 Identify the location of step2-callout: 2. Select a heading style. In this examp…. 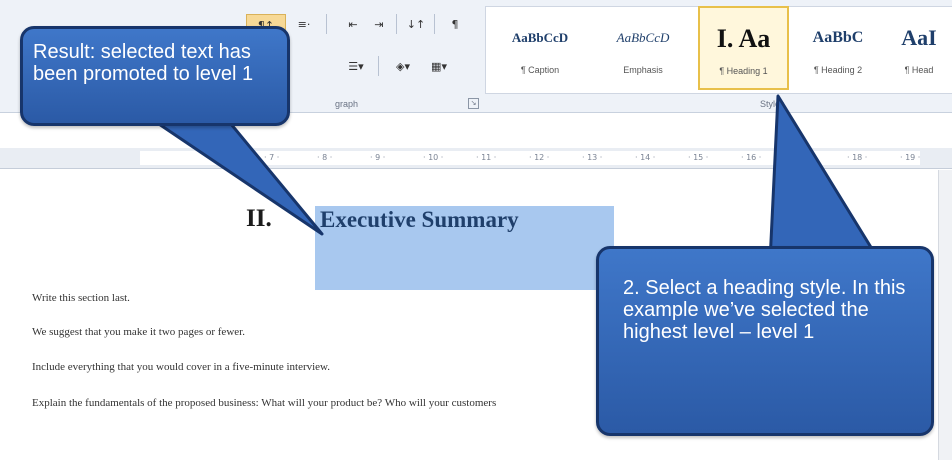
(765, 341).